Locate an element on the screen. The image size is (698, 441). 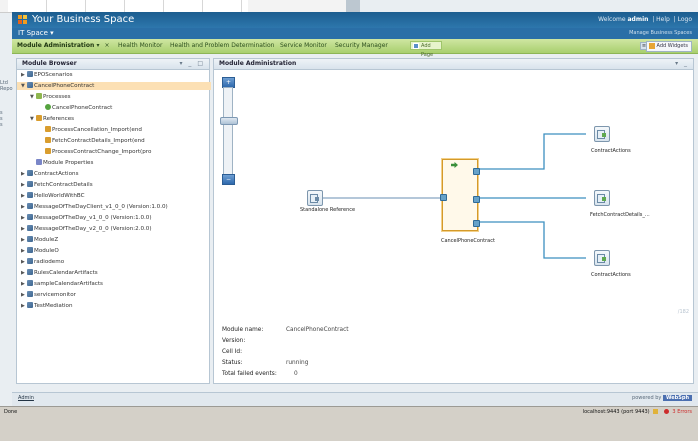
module-browser-title: Module Browser is located at coordinates (49, 63).